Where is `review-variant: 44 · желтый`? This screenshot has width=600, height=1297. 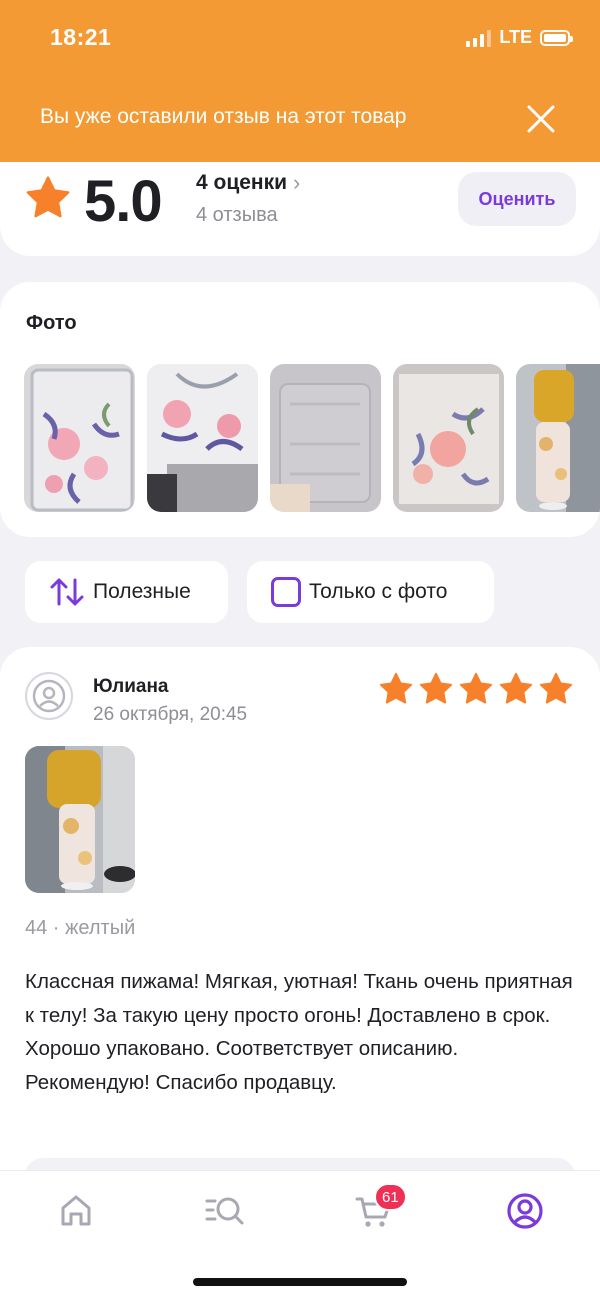 review-variant: 44 · желтый is located at coordinates (80, 928).